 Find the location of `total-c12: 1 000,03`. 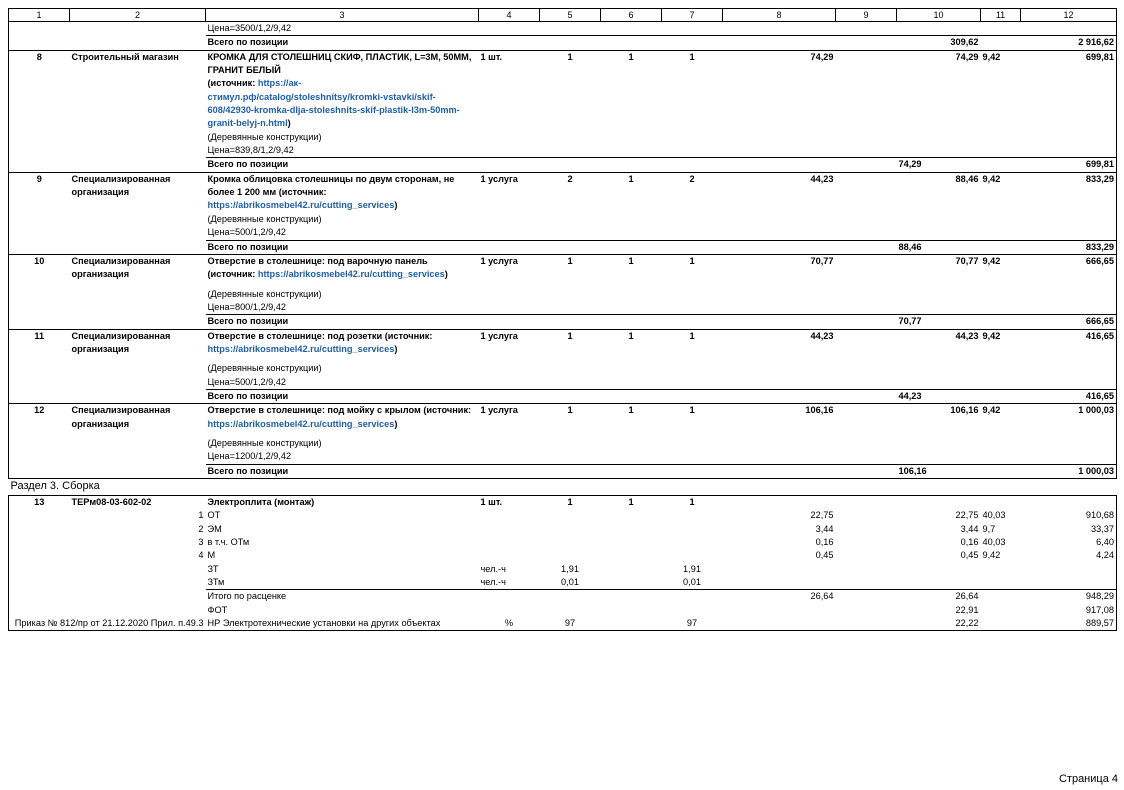

total-c12: 1 000,03 is located at coordinates (1068, 471).